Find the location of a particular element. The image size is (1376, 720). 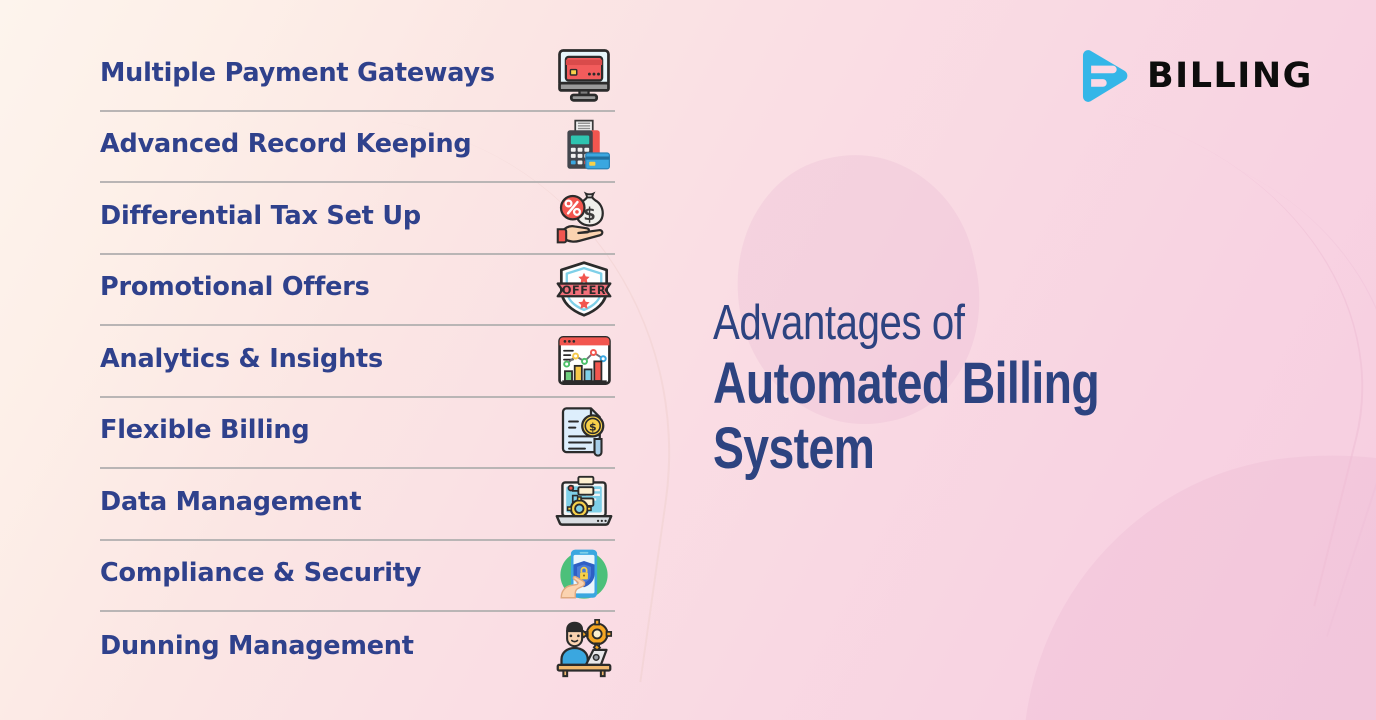

offer-badge-icon: OFFER is located at coordinates (584, 289).